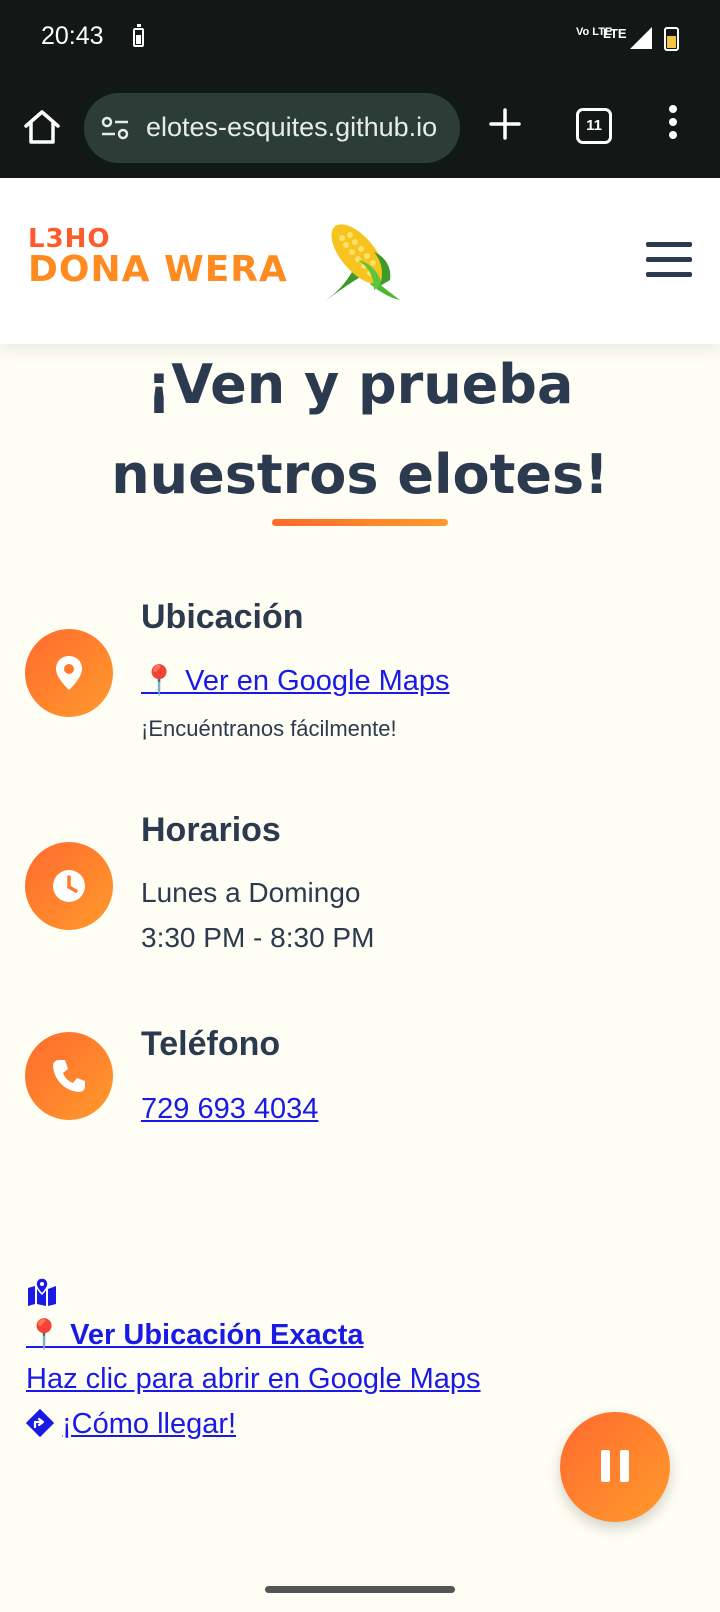 Image resolution: width=720 pixels, height=1612 pixels. Describe the element at coordinates (253, 1379) in the screenshot. I see `open-maps-link: Haz clic para abrir en Google Maps` at that location.